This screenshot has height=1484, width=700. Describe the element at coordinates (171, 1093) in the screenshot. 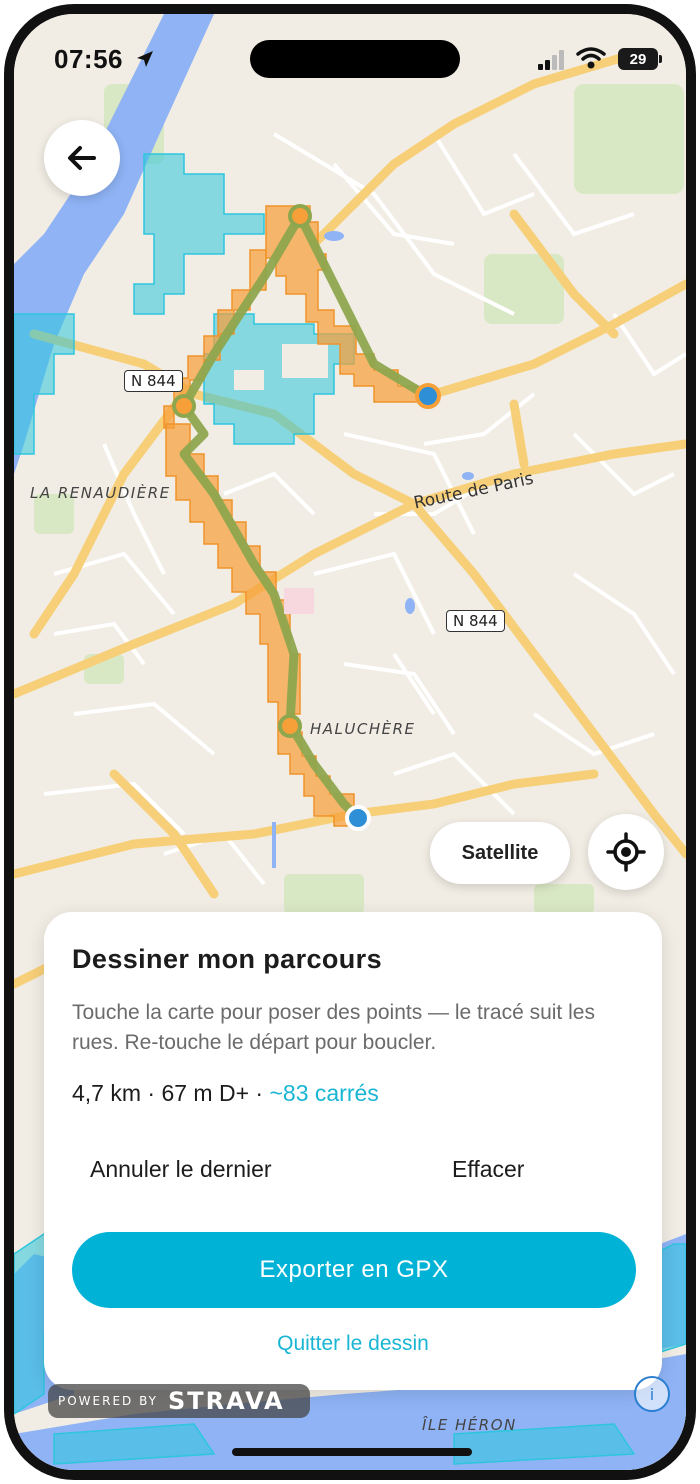

I see `route-stats-distance: 4,7 km · 67 m D+ ·` at that location.